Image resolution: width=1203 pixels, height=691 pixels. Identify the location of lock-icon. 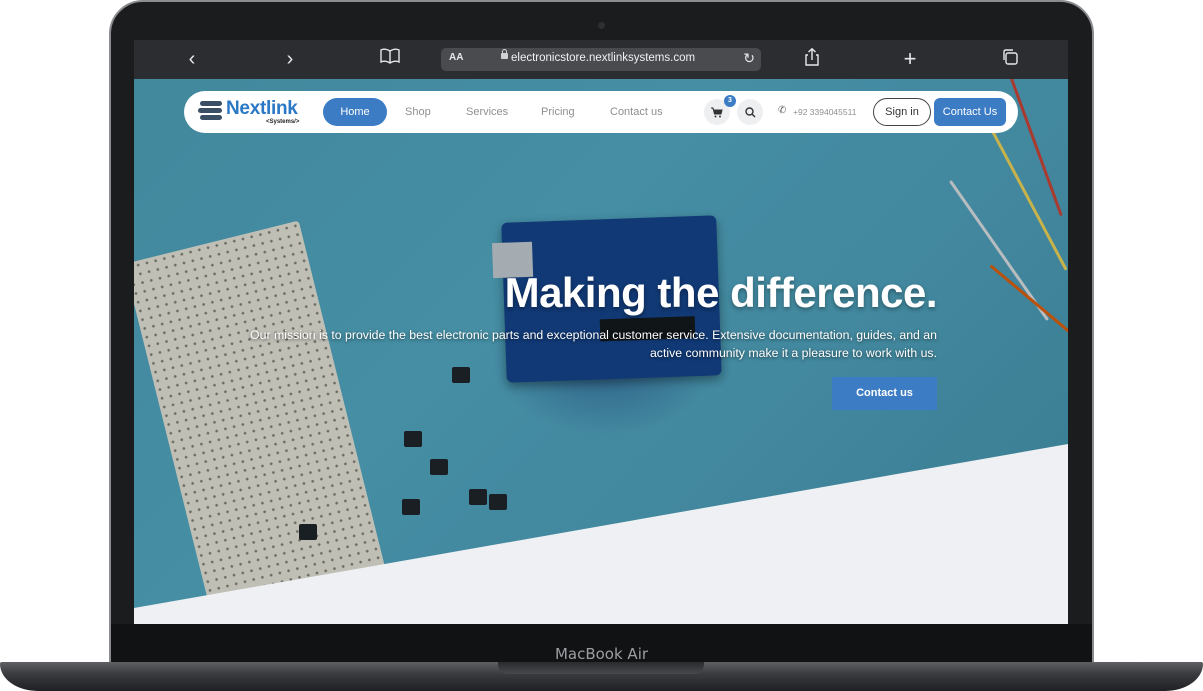
(504, 54).